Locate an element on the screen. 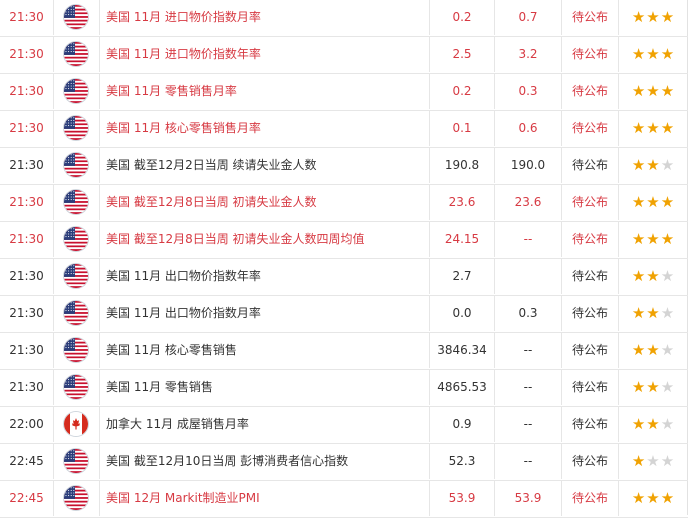  calendar-row: 21:30 美国 11月 进口物价指数月率 0.2 0.7 待公布 ★★★ is located at coordinates (344, 18).